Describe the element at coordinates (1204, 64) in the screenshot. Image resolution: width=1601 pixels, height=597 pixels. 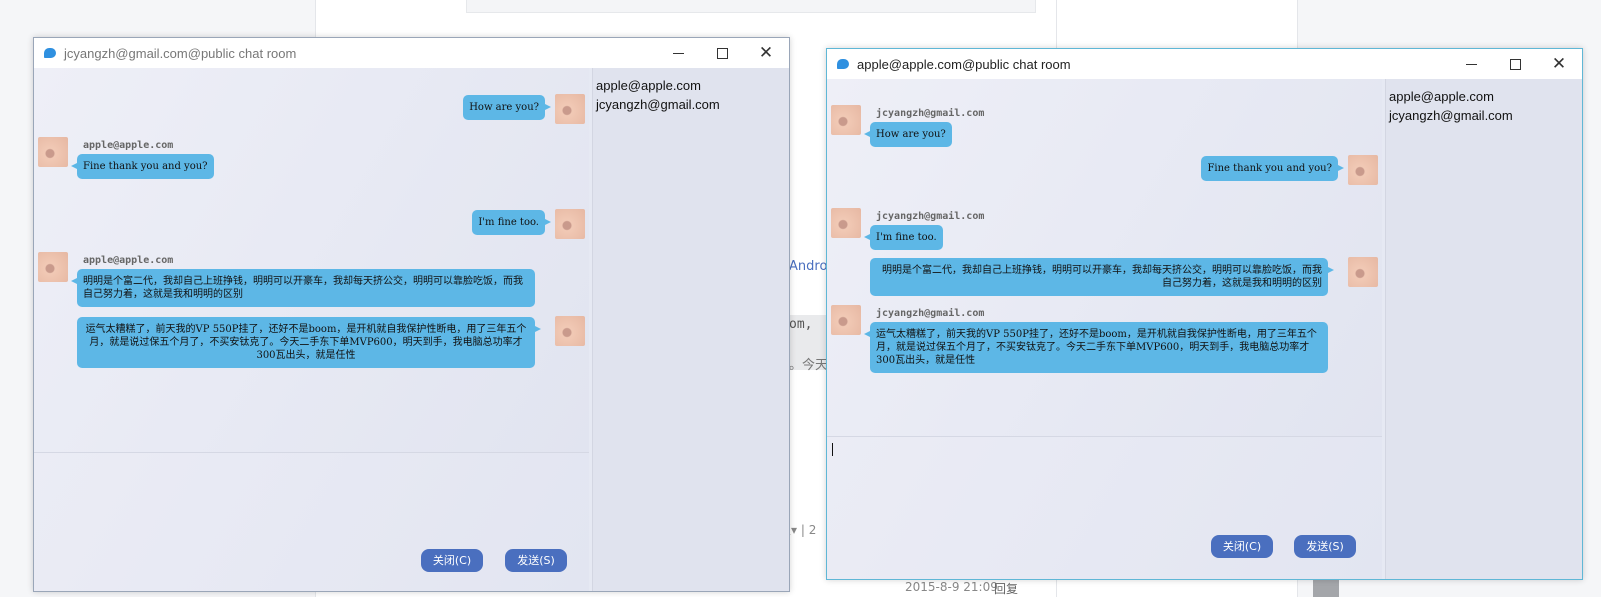
I see `window-titlebar: apple@apple.com@public chat room ✕` at that location.